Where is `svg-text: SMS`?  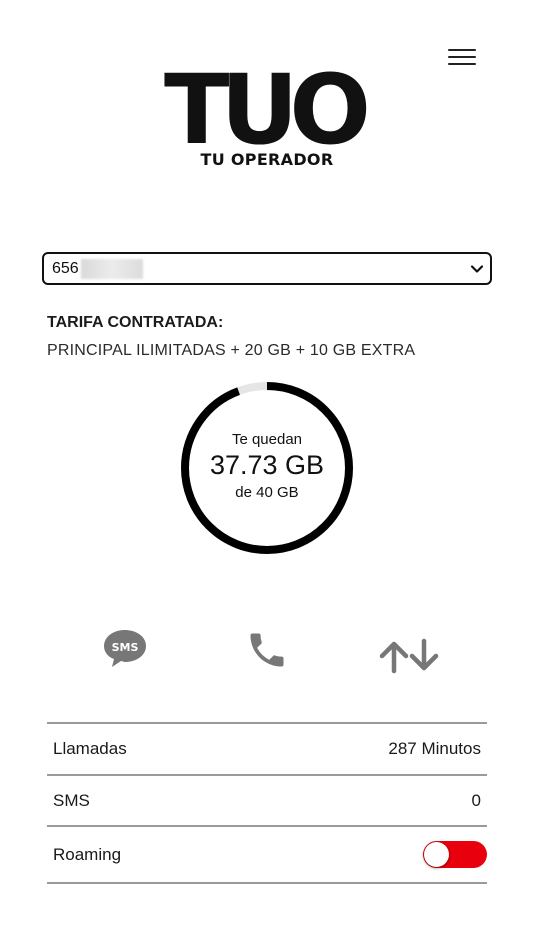
svg-text: SMS is located at coordinates (125, 647).